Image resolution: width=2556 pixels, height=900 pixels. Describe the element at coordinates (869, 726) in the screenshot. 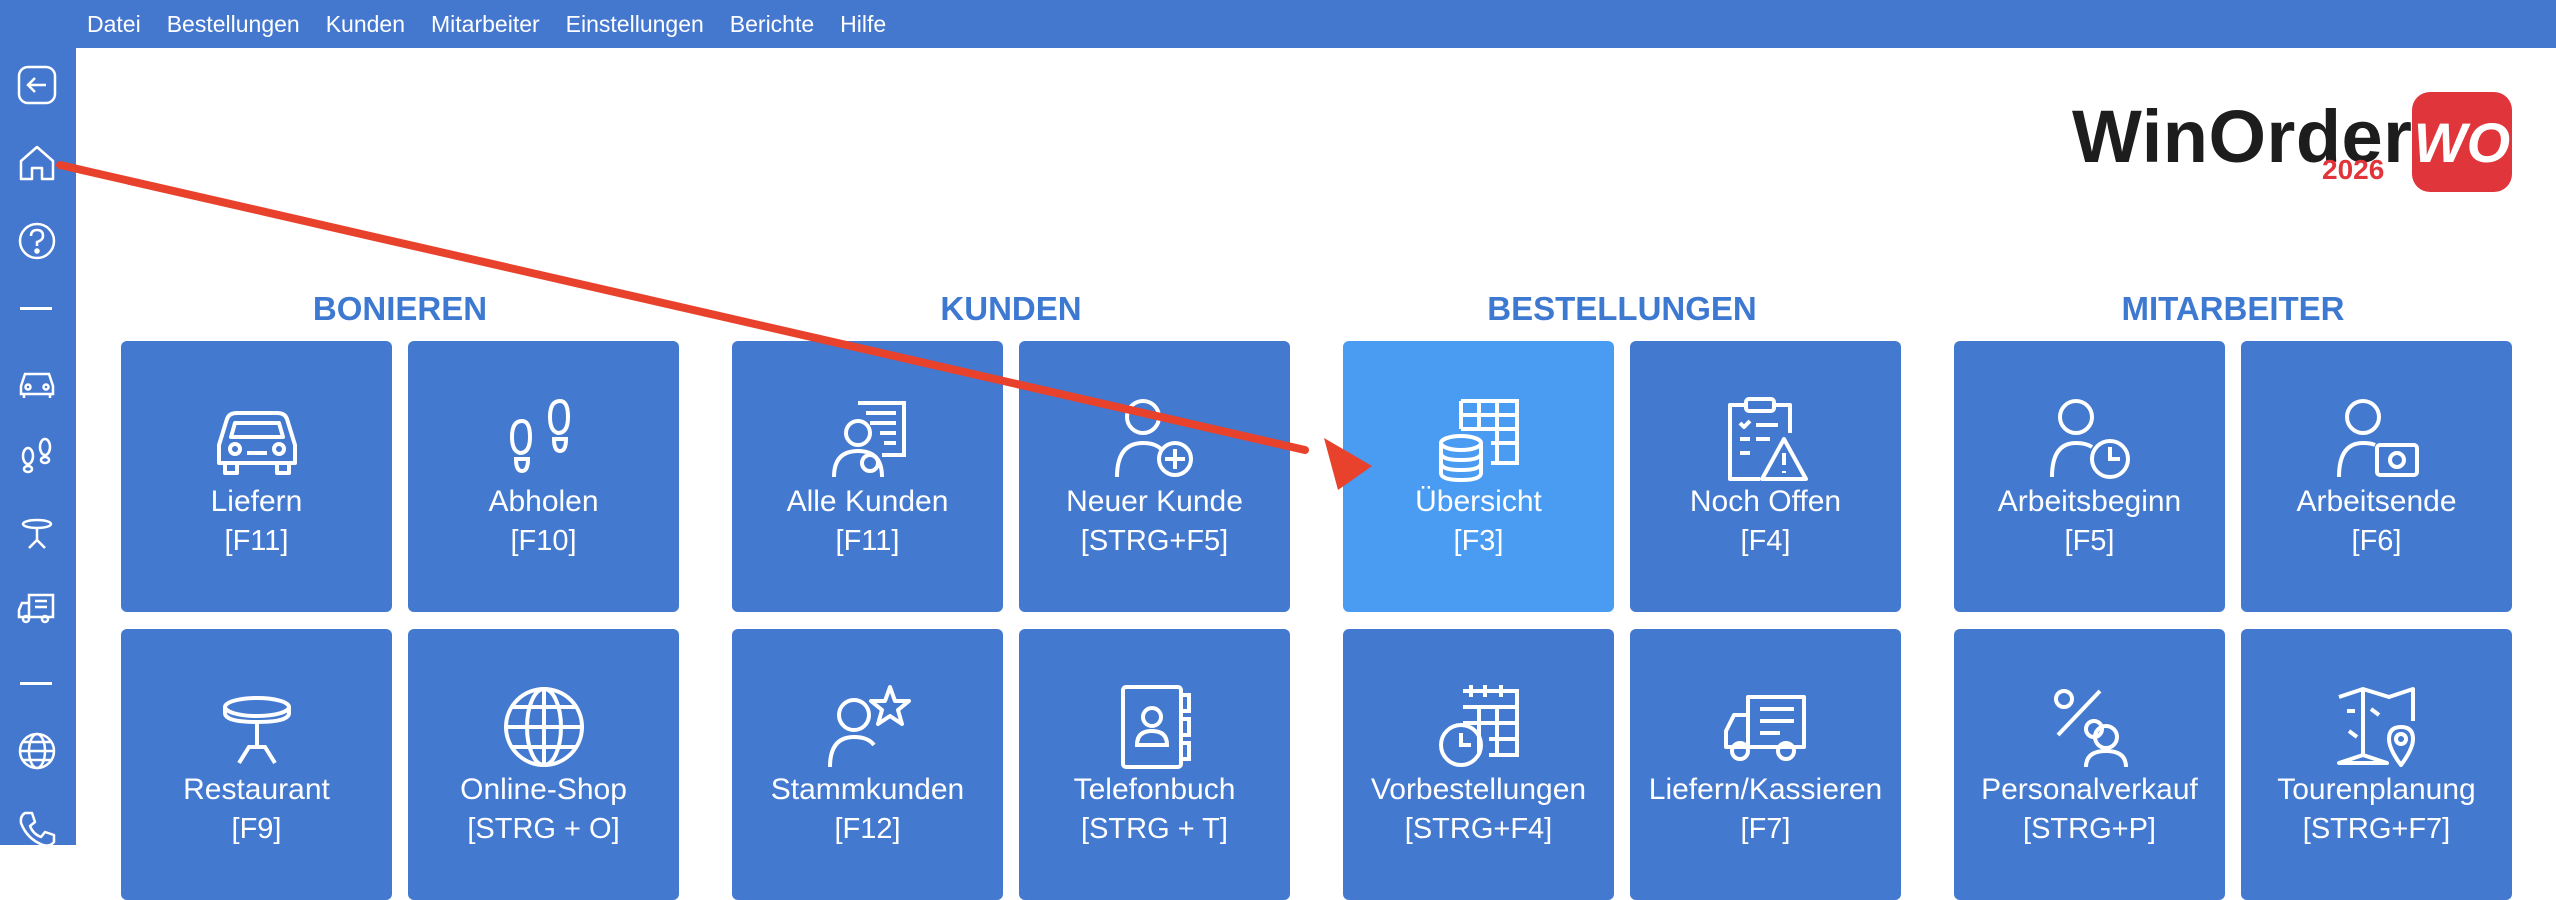

I see `user-star-icon` at that location.